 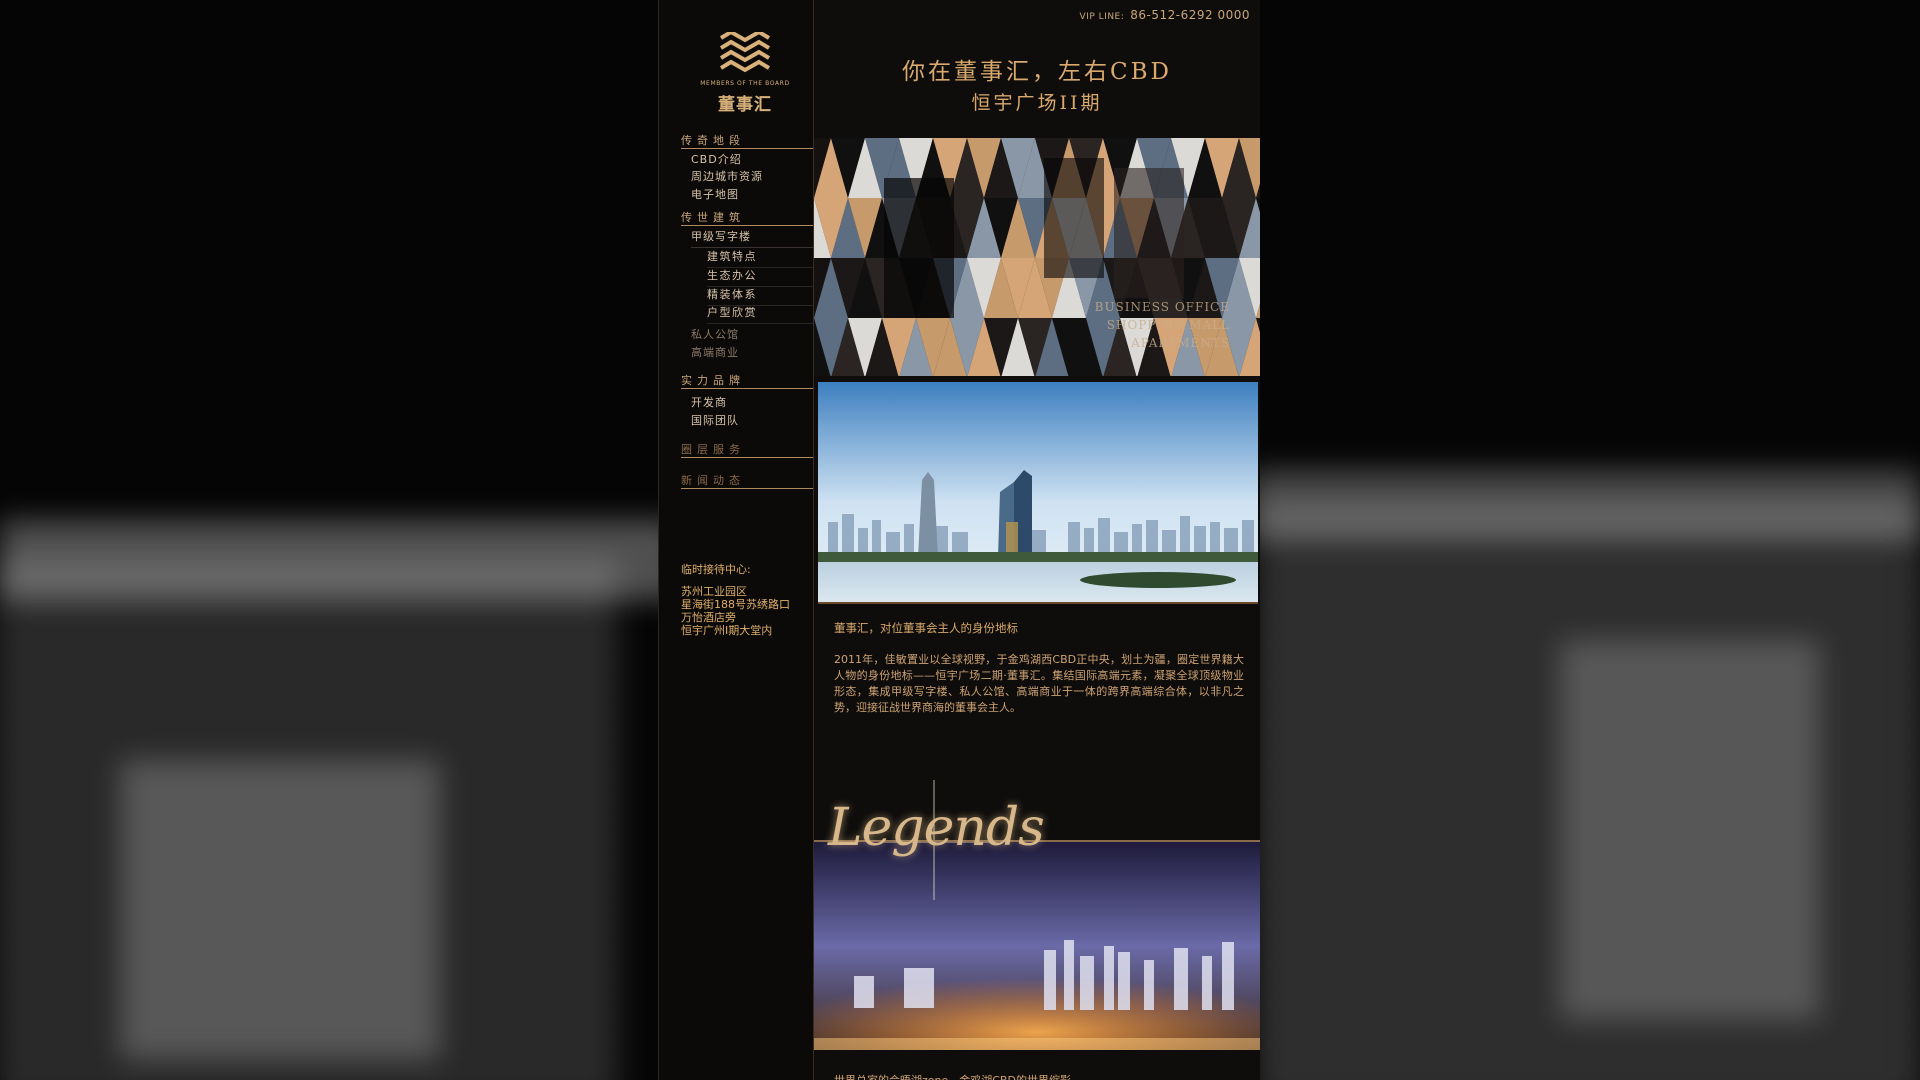 I want to click on collage-caption-line: SHOPPING MALL, so click(x=1168, y=325).